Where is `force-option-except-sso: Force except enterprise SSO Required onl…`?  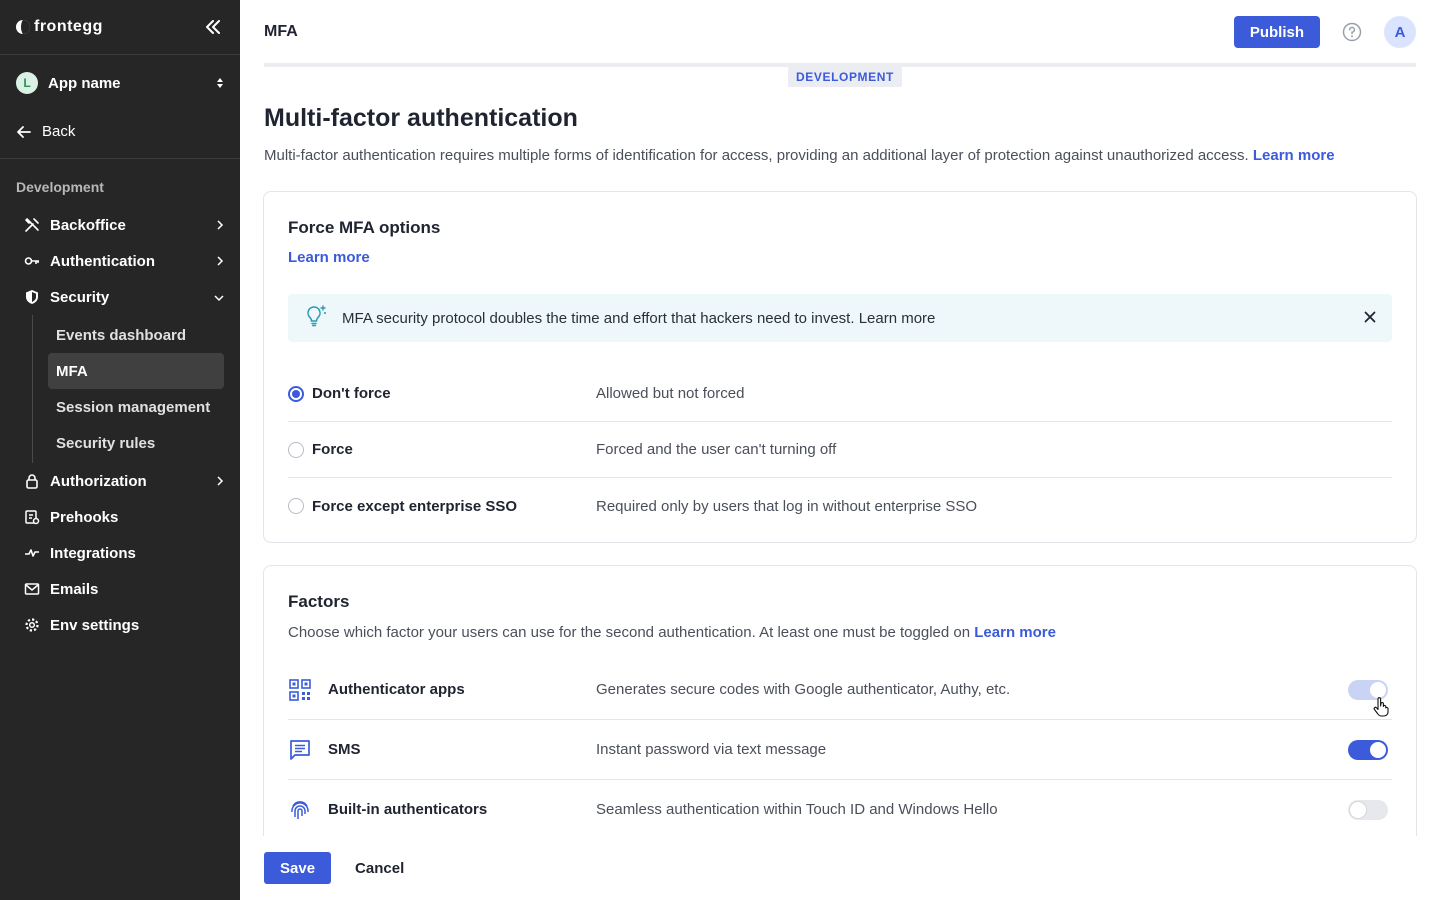 force-option-except-sso: Force except enterprise SSO Required onl… is located at coordinates (840, 506).